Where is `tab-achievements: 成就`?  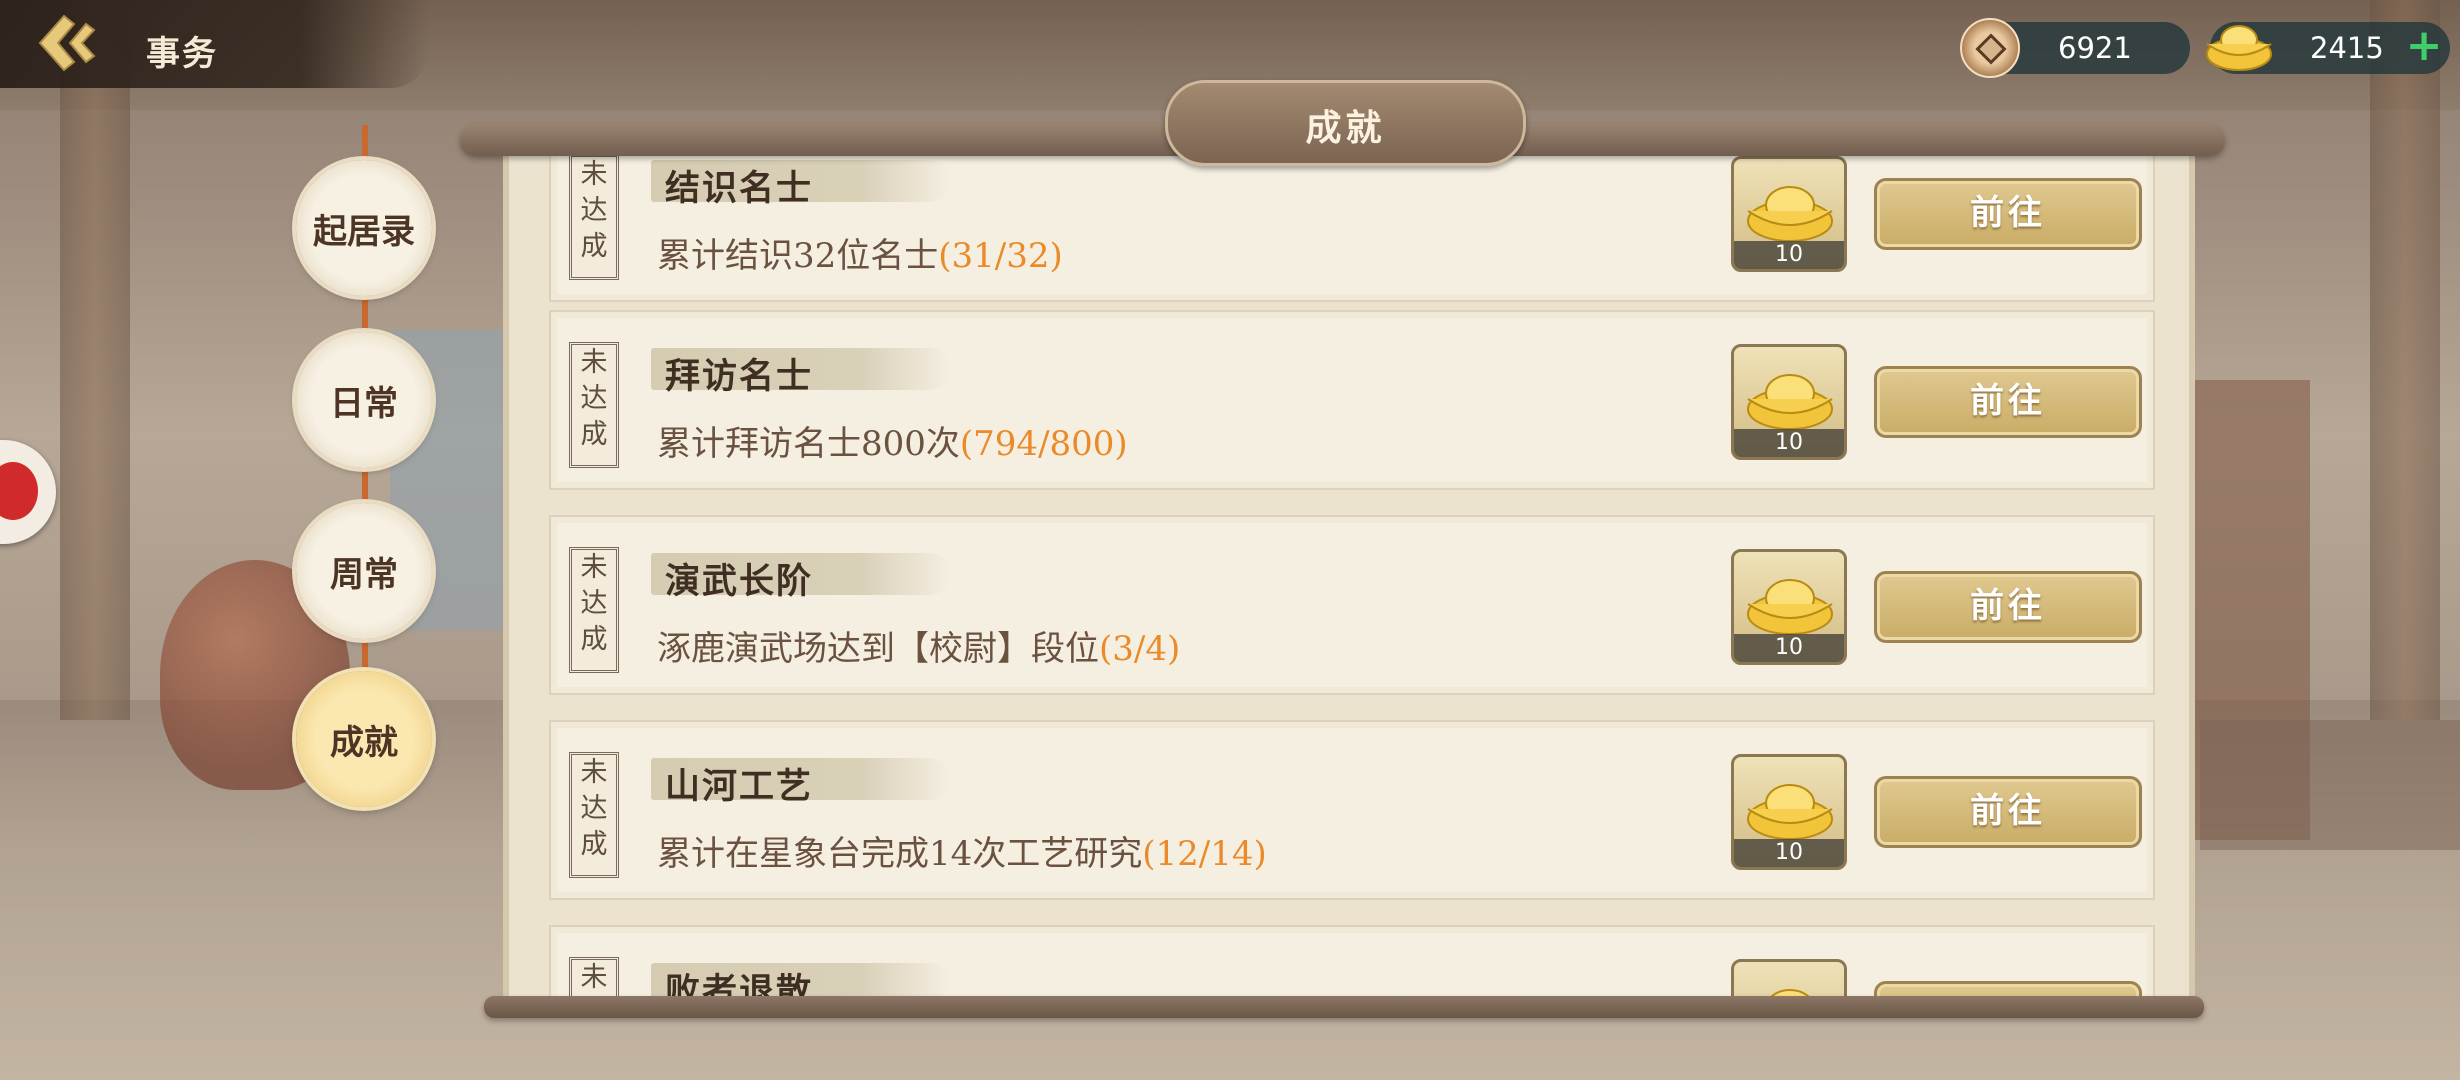 tab-achievements: 成就 is located at coordinates (364, 739).